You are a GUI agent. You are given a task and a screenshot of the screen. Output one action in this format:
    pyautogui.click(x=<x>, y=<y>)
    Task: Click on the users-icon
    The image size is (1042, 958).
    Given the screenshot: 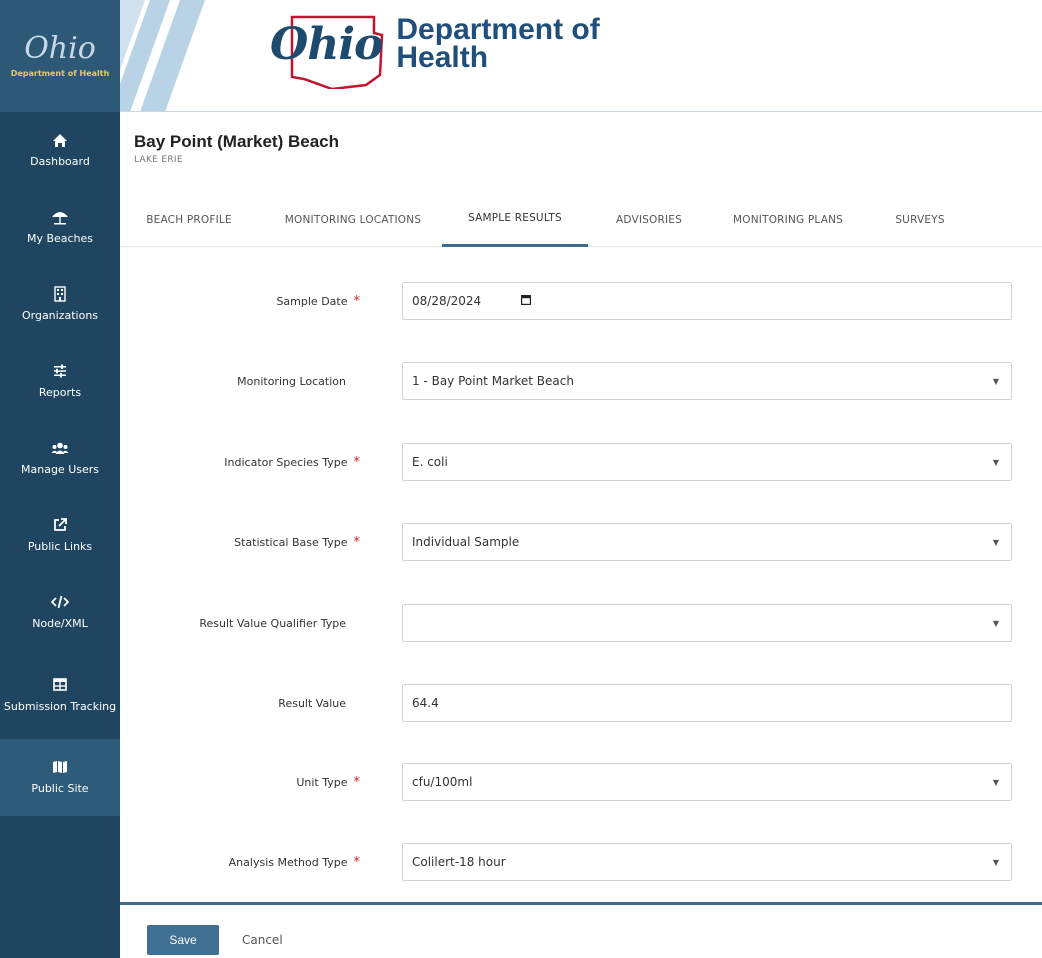 What is the action you would take?
    pyautogui.click(x=60, y=448)
    